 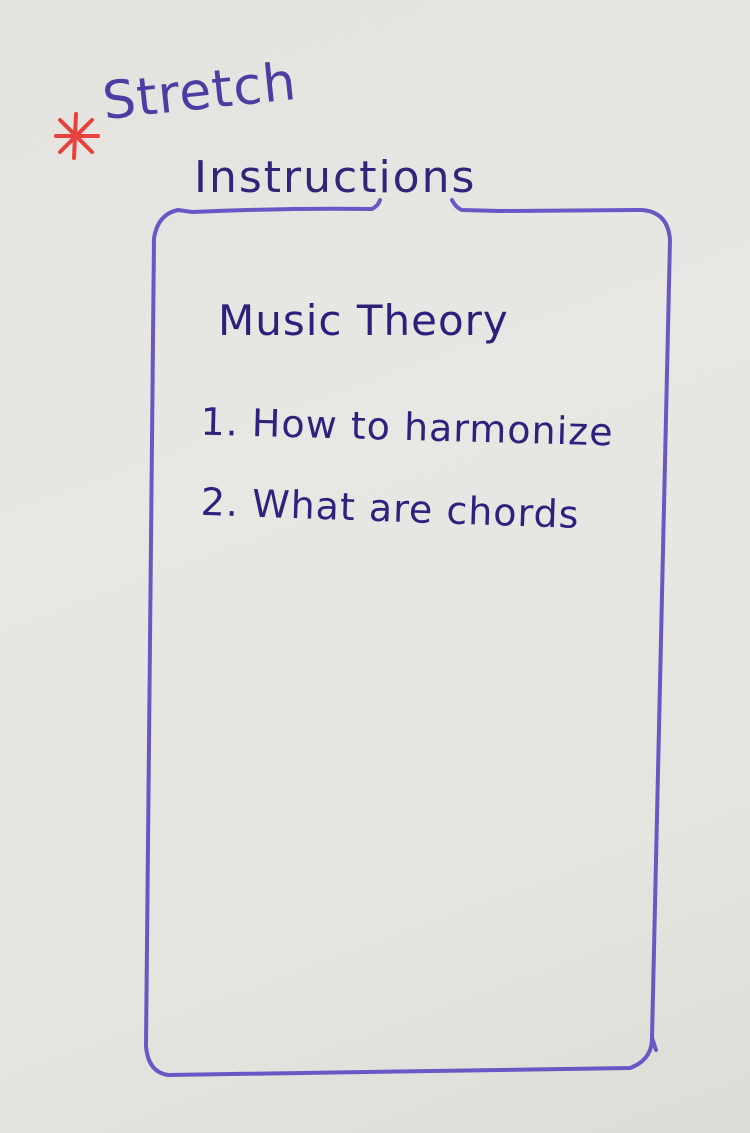 I want to click on list-item: 1. How to harmonize, so click(x=406, y=446).